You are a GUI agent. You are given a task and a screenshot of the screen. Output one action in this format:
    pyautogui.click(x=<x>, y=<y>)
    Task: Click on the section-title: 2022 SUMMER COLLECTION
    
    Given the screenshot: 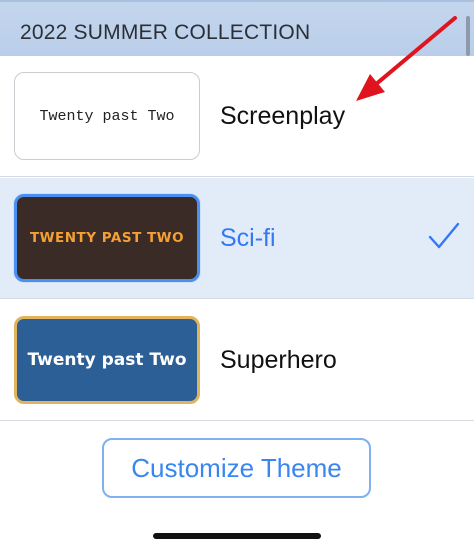 What is the action you would take?
    pyautogui.click(x=165, y=32)
    